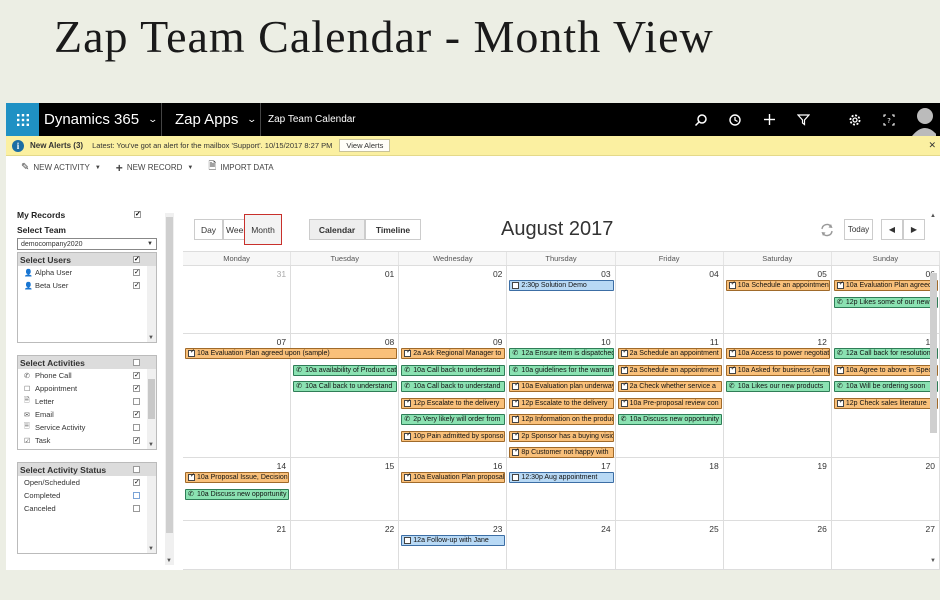 Image resolution: width=940 pixels, height=600 pixels. What do you see at coordinates (701, 119) in the screenshot?
I see `search-icon` at bounding box center [701, 119].